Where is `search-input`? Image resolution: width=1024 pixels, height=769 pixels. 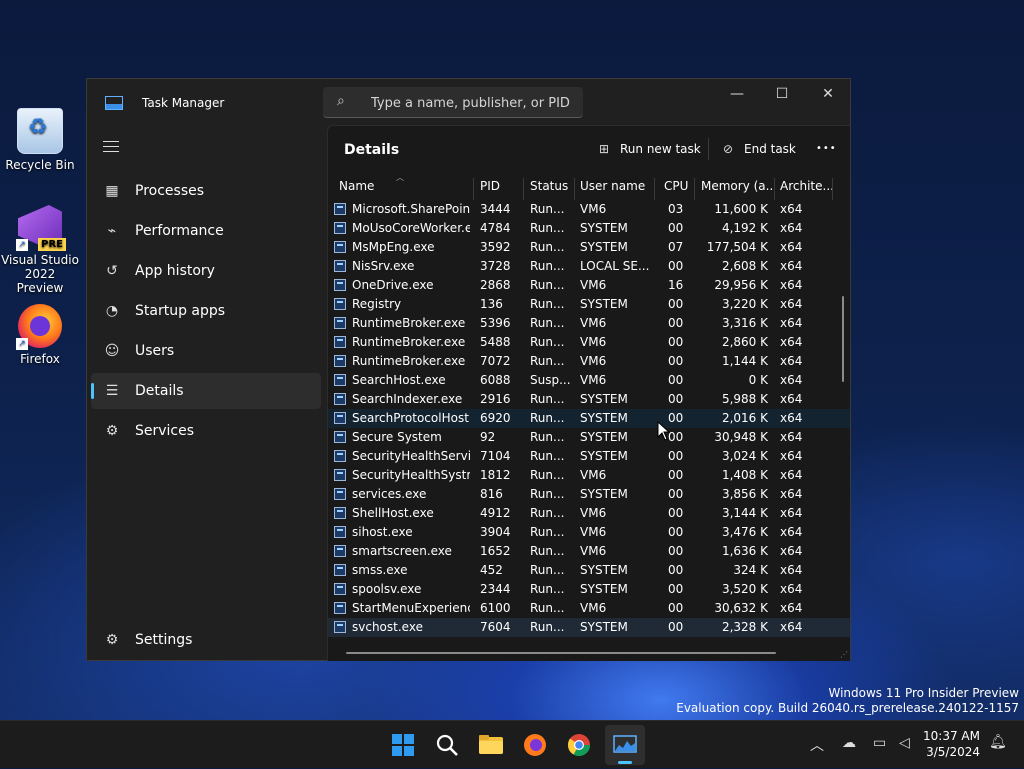
search-input is located at coordinates (471, 103).